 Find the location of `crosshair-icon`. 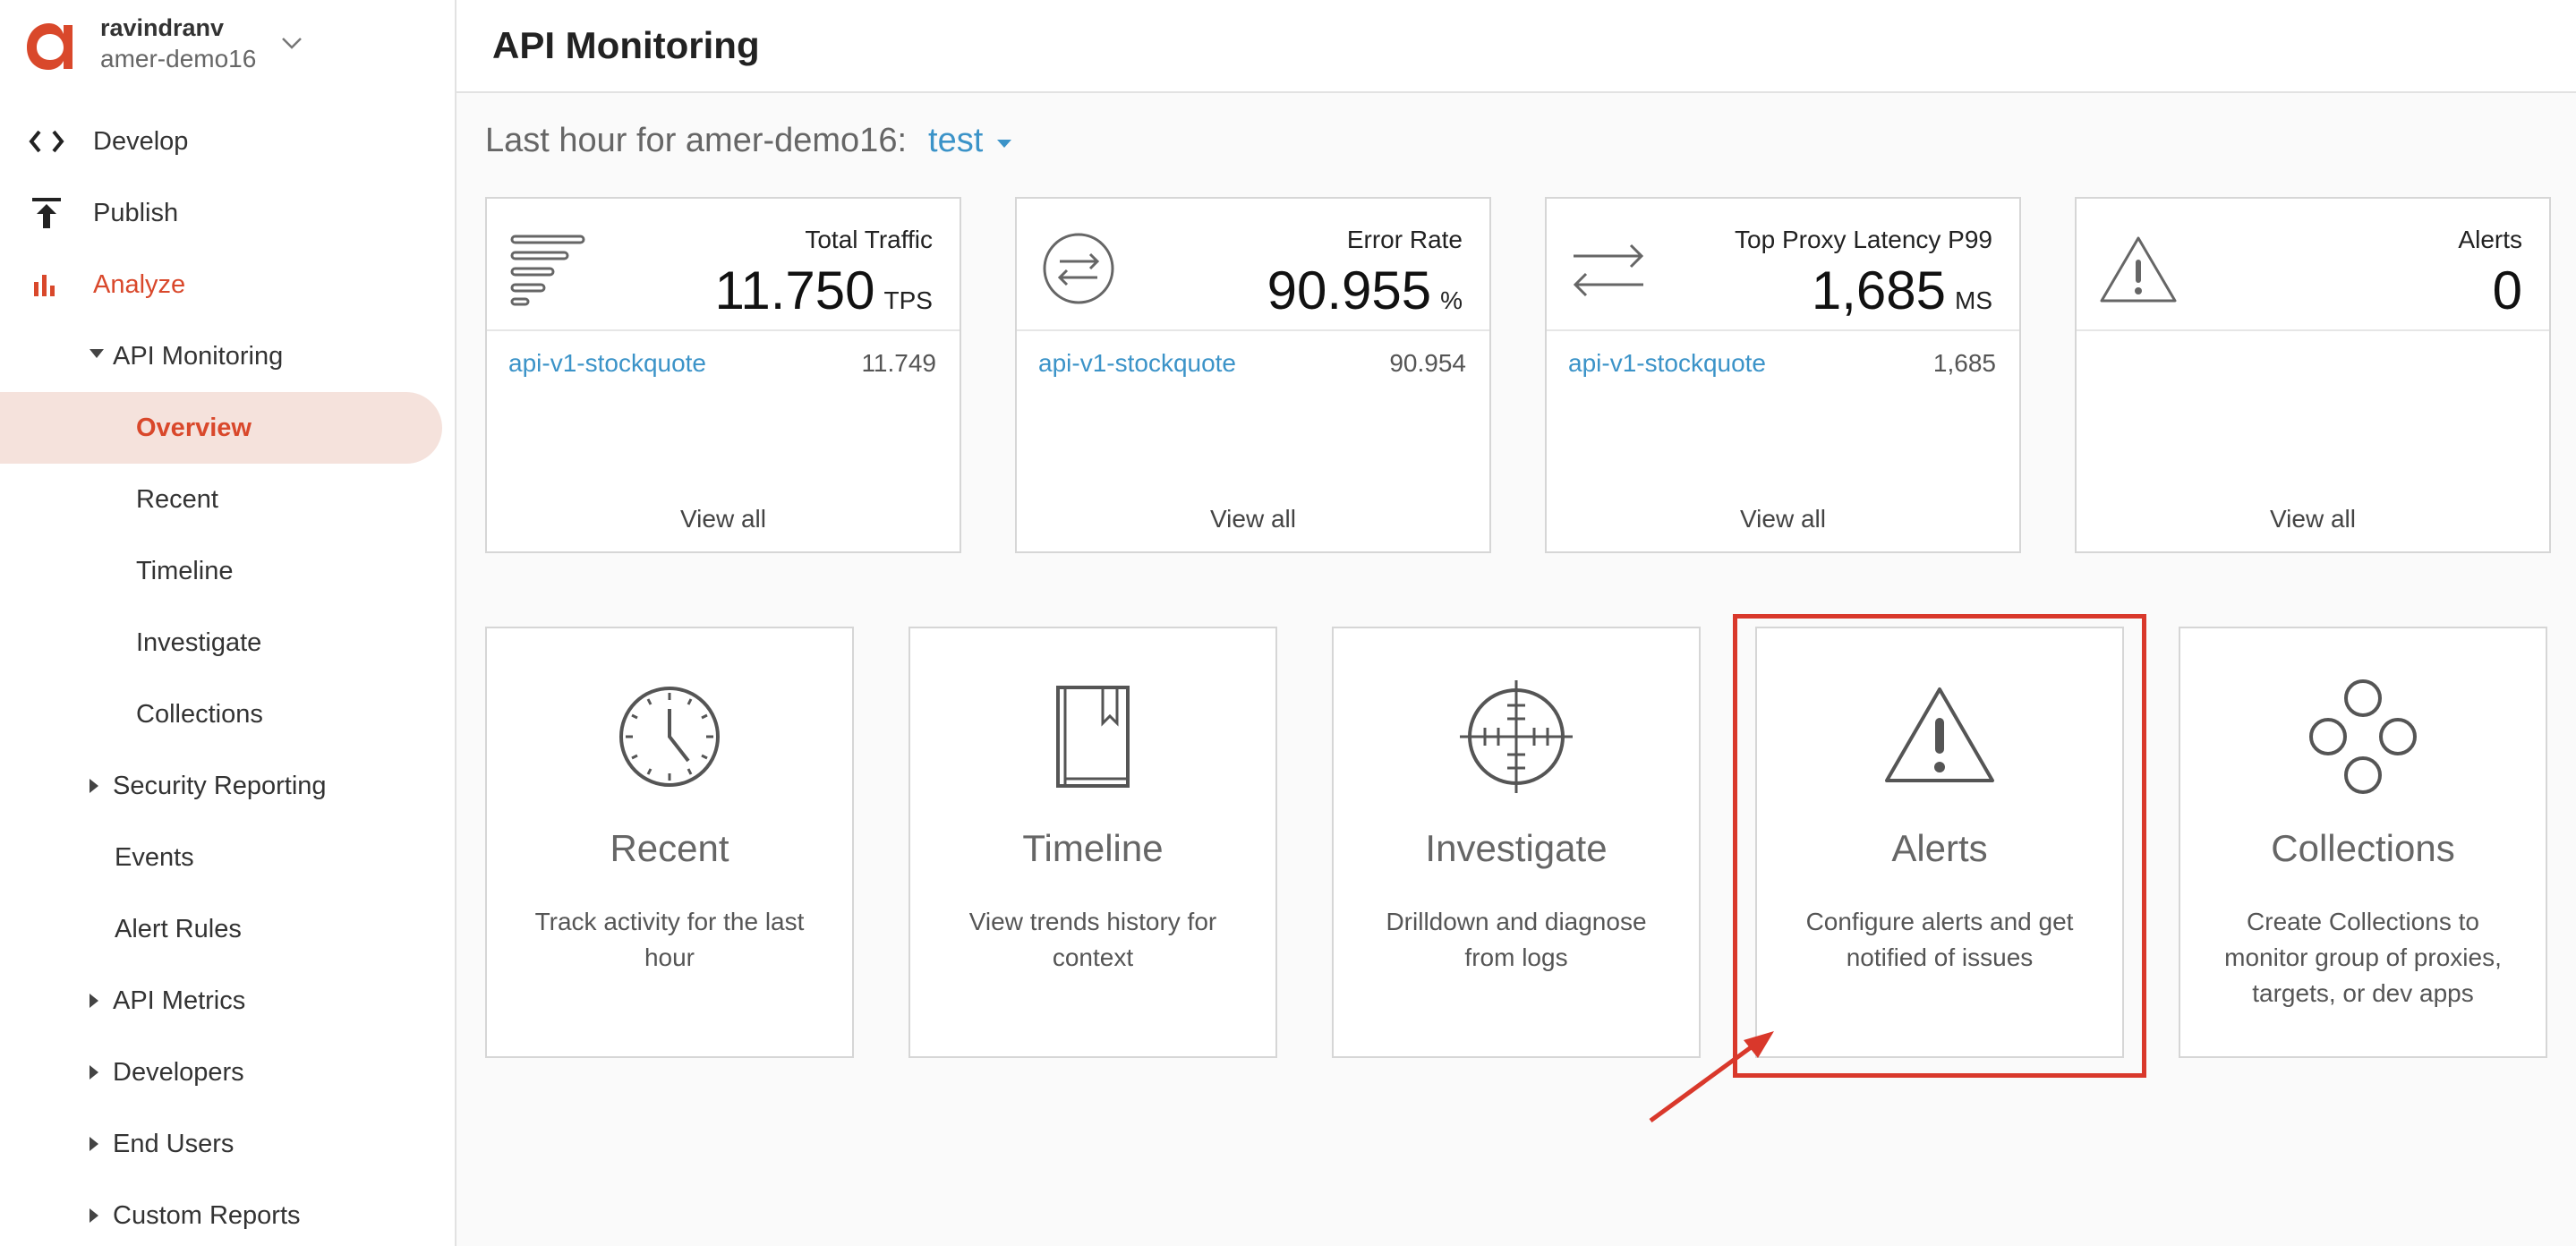

crosshair-icon is located at coordinates (1516, 736).